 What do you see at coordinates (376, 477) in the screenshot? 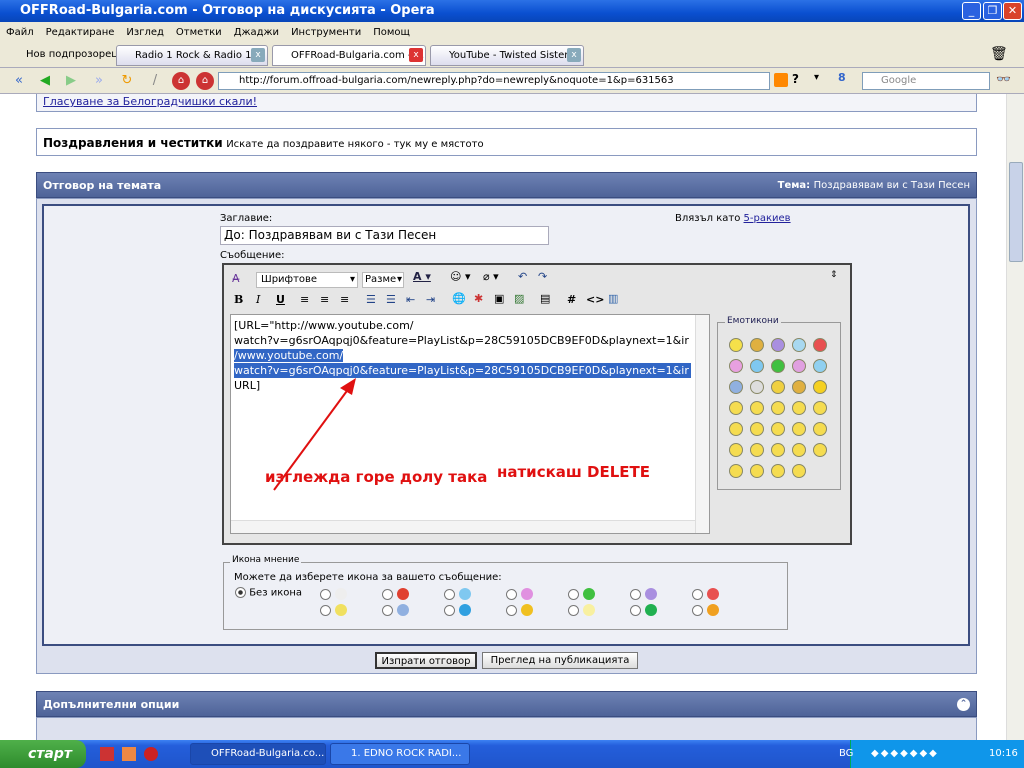
I see `annotation-text-left: изглежда горе долу така` at bounding box center [376, 477].